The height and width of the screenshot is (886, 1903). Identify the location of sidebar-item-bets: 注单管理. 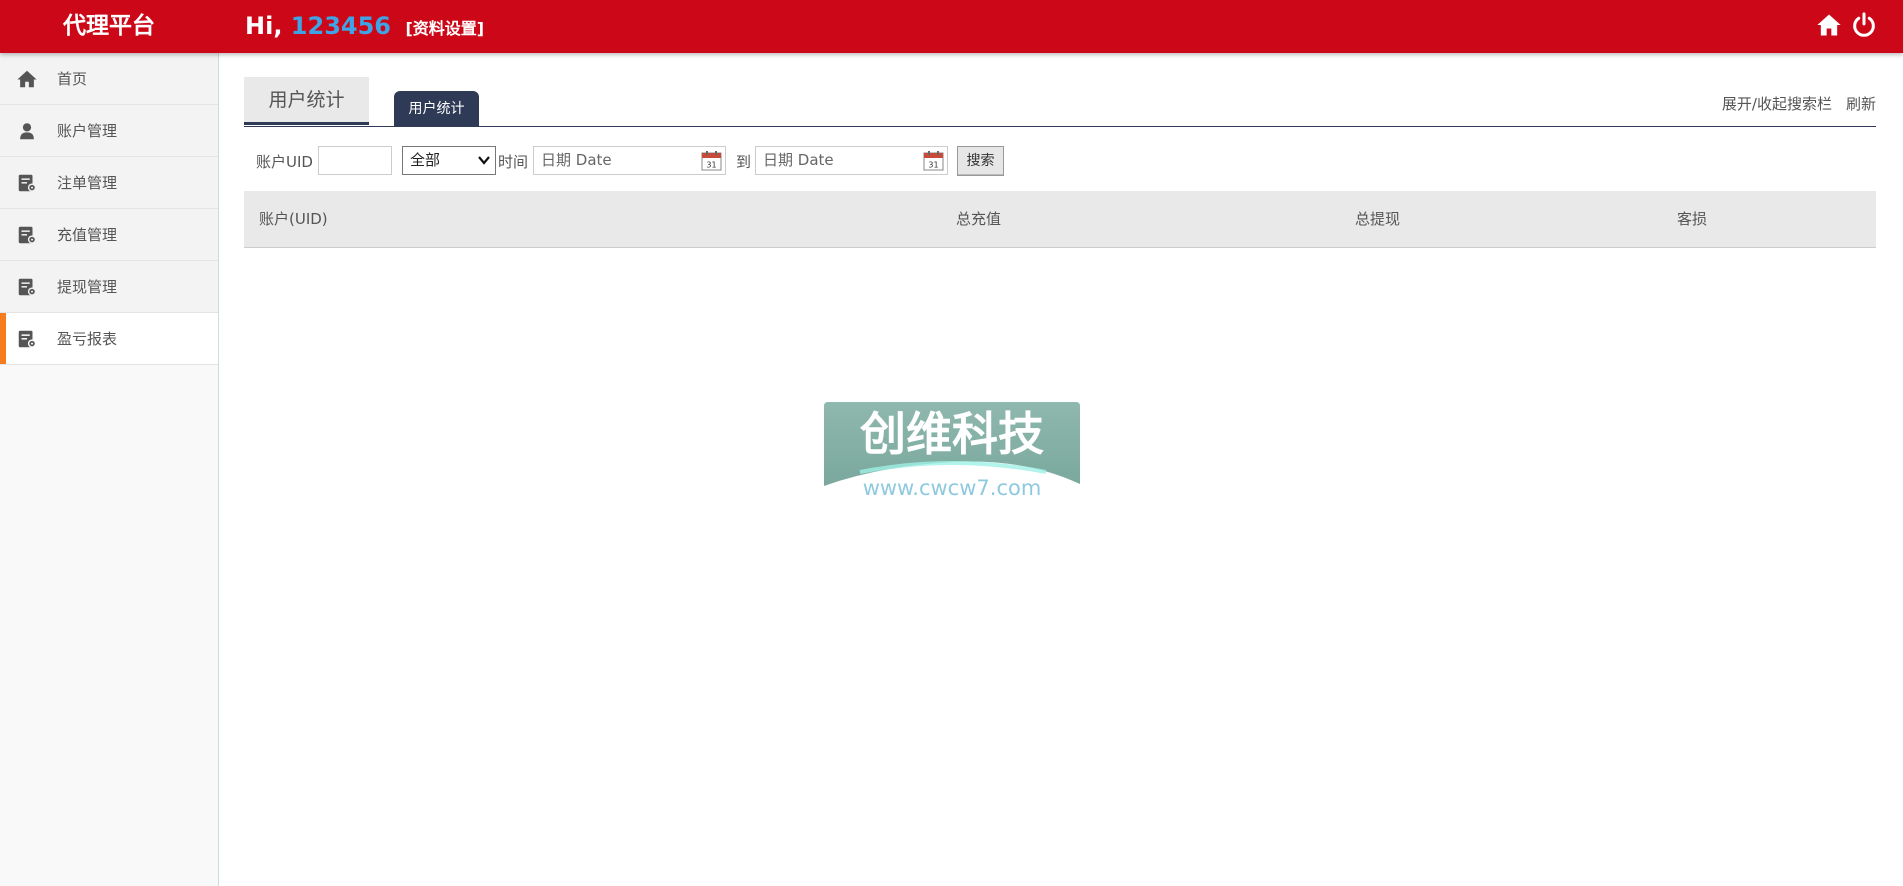
(109, 183).